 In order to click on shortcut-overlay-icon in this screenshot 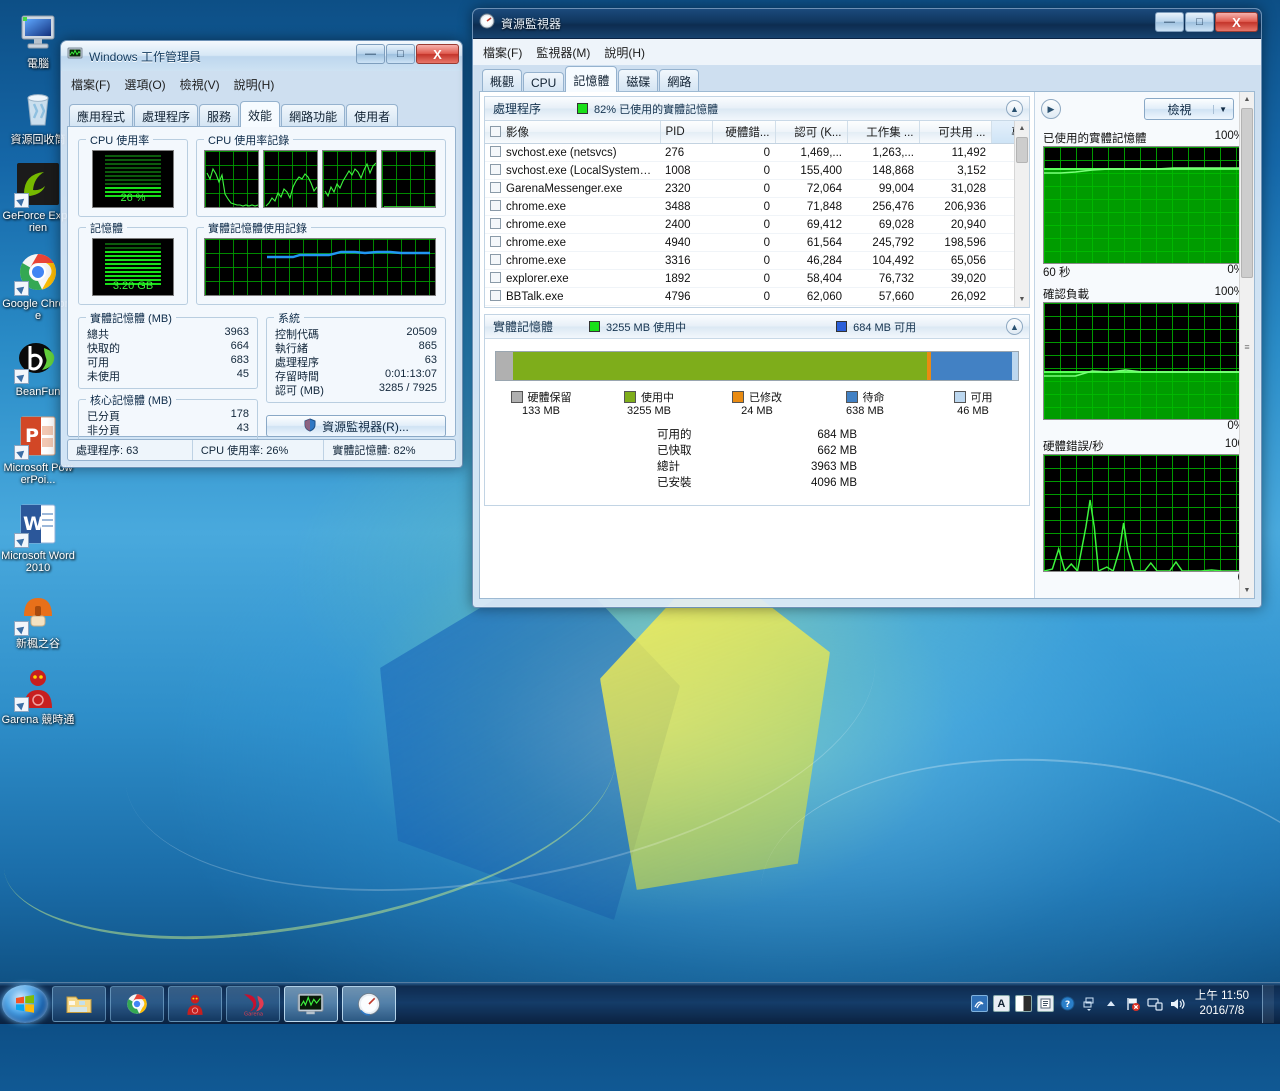, I will do `click(21, 452)`.